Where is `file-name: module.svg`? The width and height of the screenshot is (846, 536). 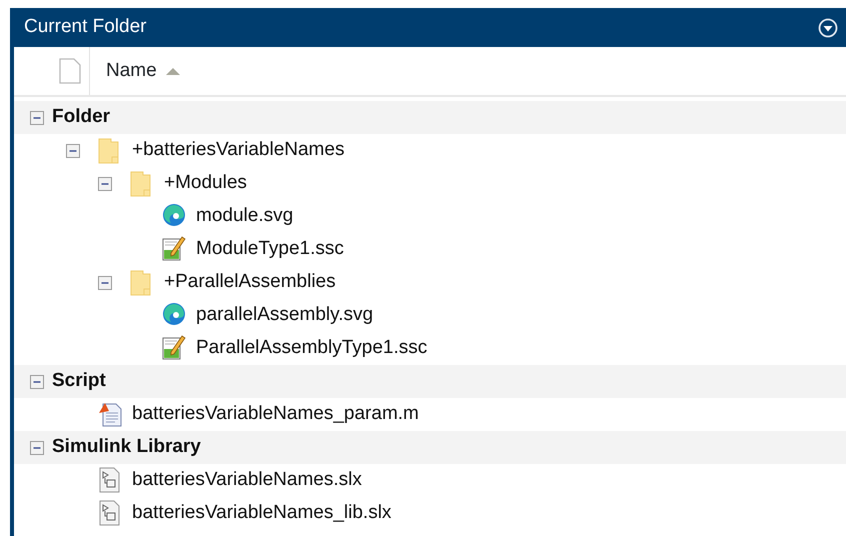
file-name: module.svg is located at coordinates (245, 216).